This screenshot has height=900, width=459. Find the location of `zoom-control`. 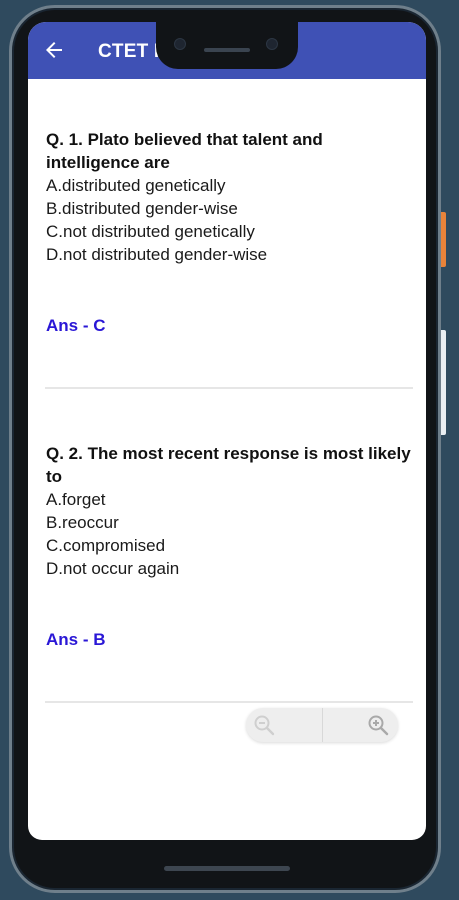

zoom-control is located at coordinates (322, 725).